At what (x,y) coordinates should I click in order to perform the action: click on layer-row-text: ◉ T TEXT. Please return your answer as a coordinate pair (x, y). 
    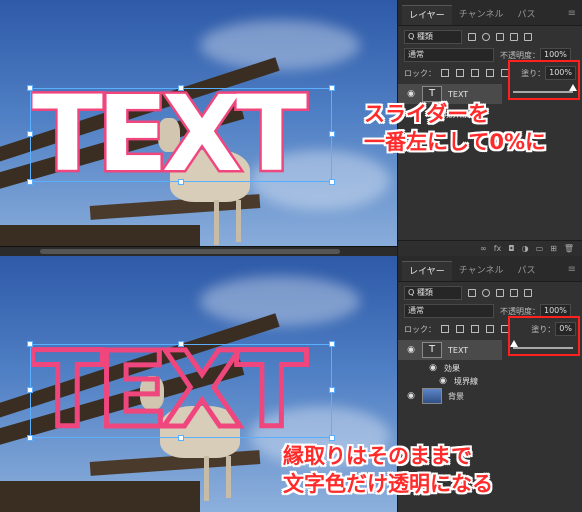
    Looking at the image, I should click on (450, 350).